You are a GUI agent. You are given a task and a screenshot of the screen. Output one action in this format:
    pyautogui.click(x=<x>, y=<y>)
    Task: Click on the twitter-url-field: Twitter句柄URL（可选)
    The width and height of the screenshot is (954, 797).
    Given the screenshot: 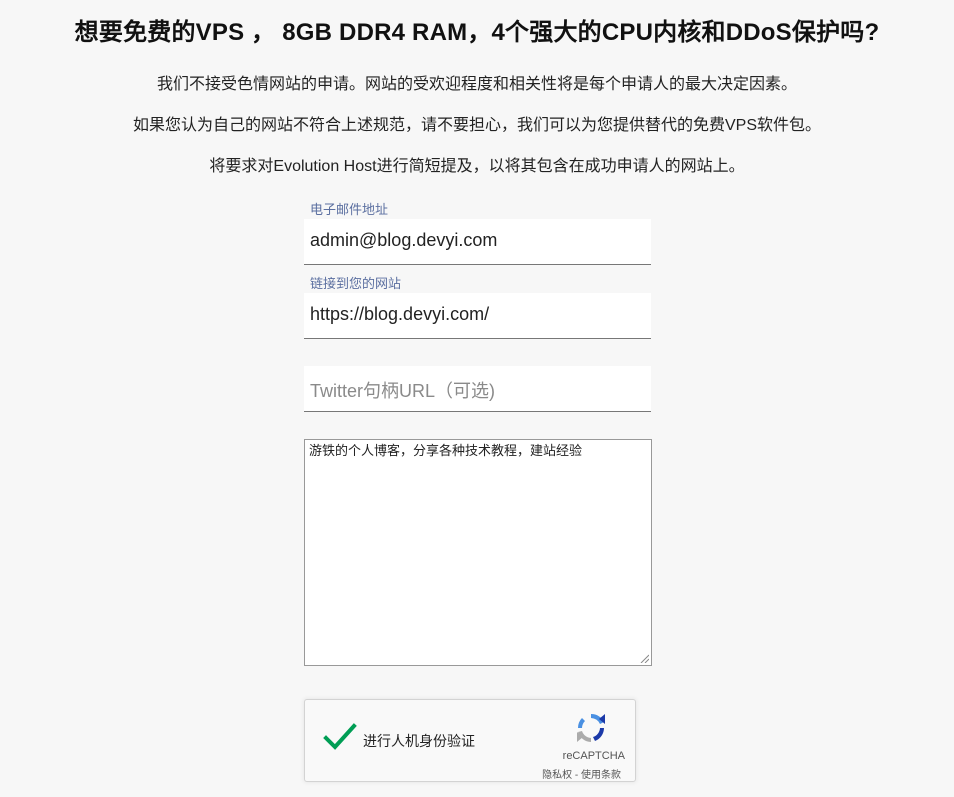 What is the action you would take?
    pyautogui.click(x=477, y=389)
    